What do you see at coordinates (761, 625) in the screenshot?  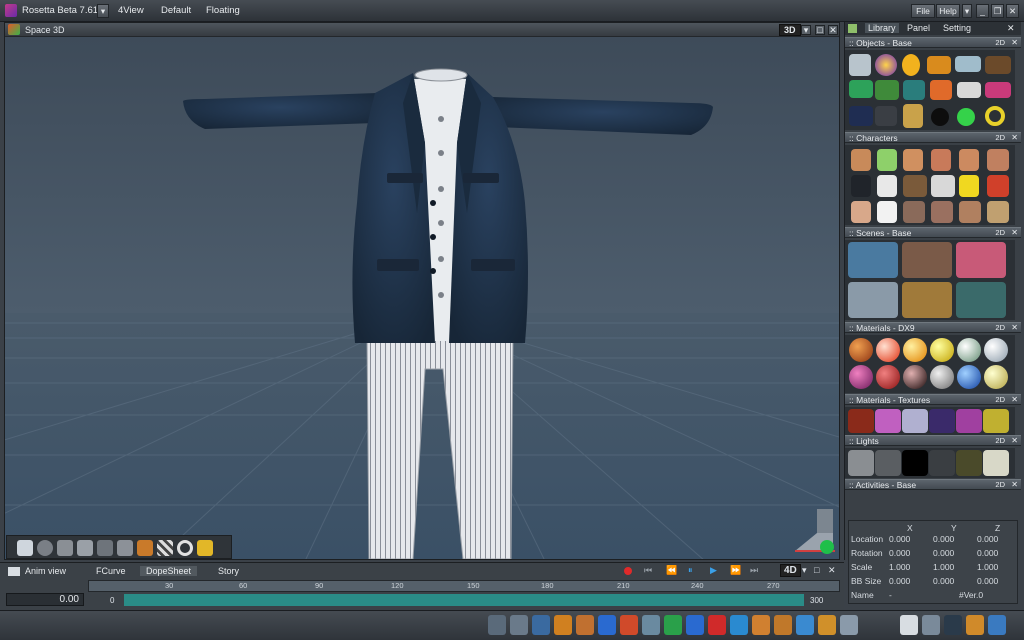 I see `hand-icon` at bounding box center [761, 625].